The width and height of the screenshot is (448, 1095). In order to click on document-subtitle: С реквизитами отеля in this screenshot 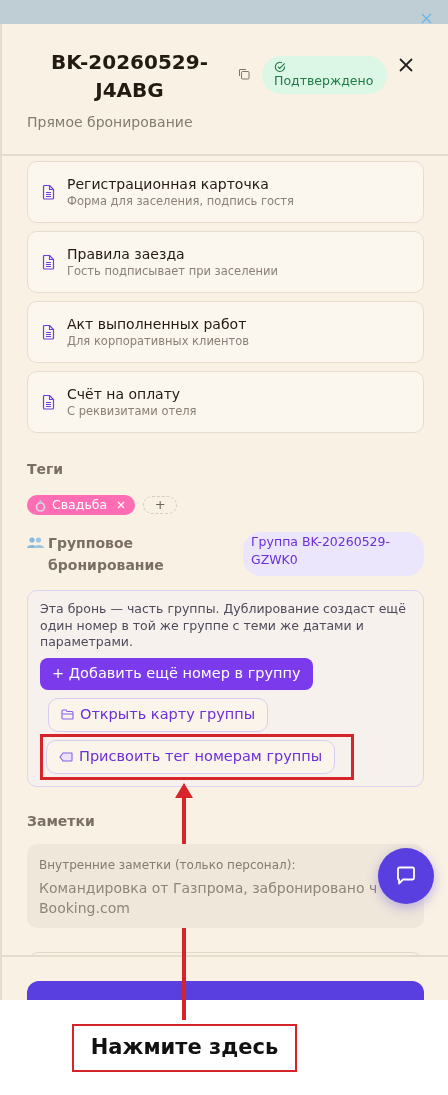, I will do `click(132, 411)`.